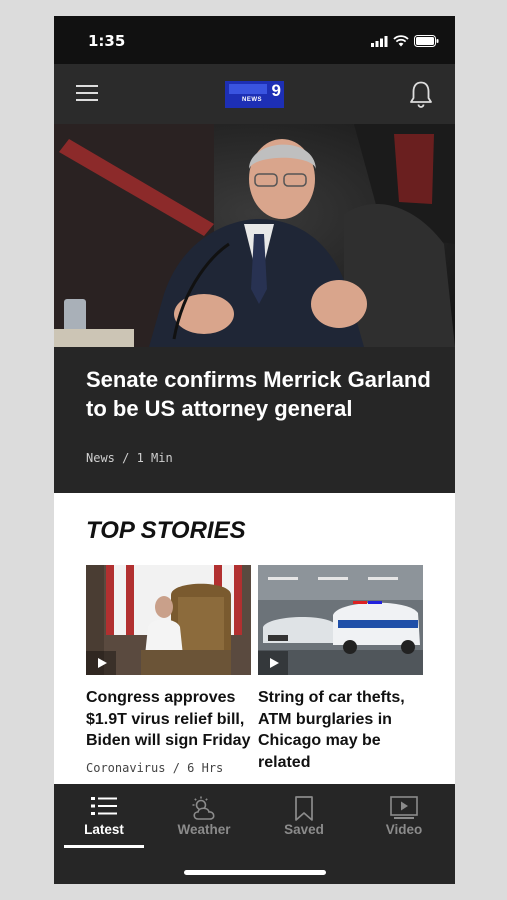 The width and height of the screenshot is (507, 900). What do you see at coordinates (87, 86) in the screenshot?
I see `hamburger-icon` at bounding box center [87, 86].